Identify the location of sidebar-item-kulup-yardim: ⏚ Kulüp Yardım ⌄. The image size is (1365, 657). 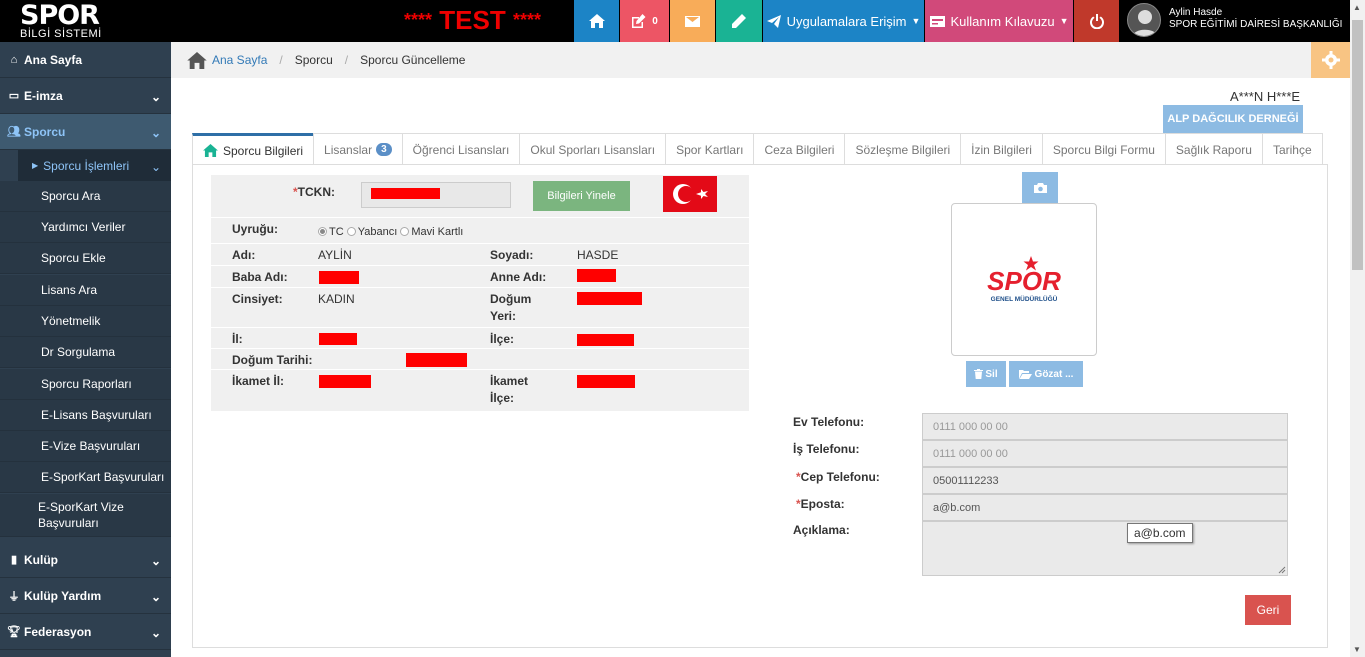
(85, 596).